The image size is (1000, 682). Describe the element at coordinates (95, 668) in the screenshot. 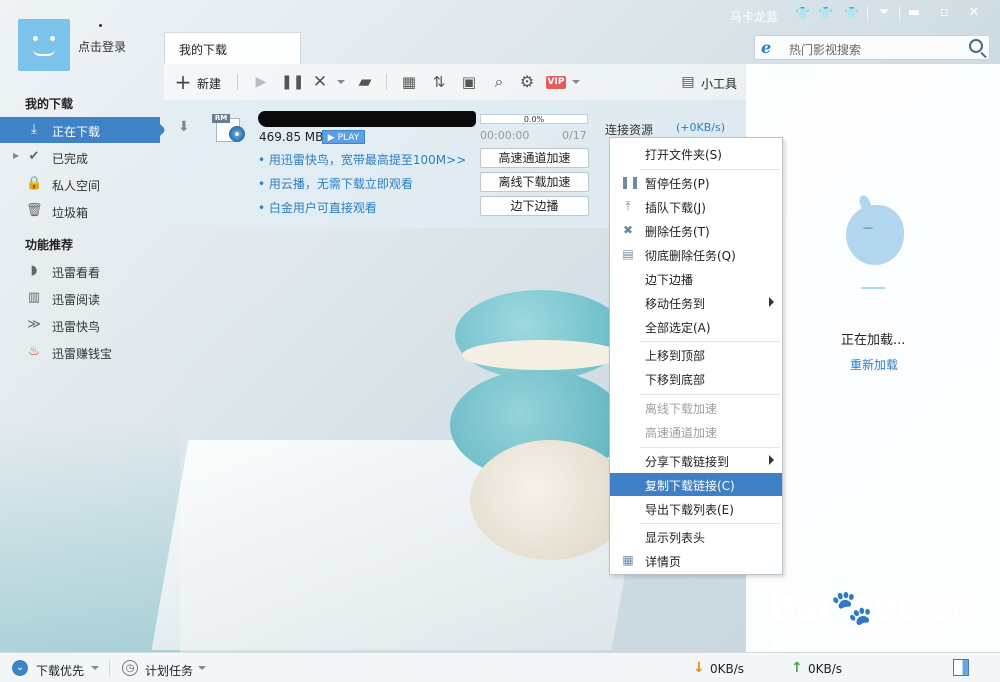

I see `priority-dropdown-icon` at that location.